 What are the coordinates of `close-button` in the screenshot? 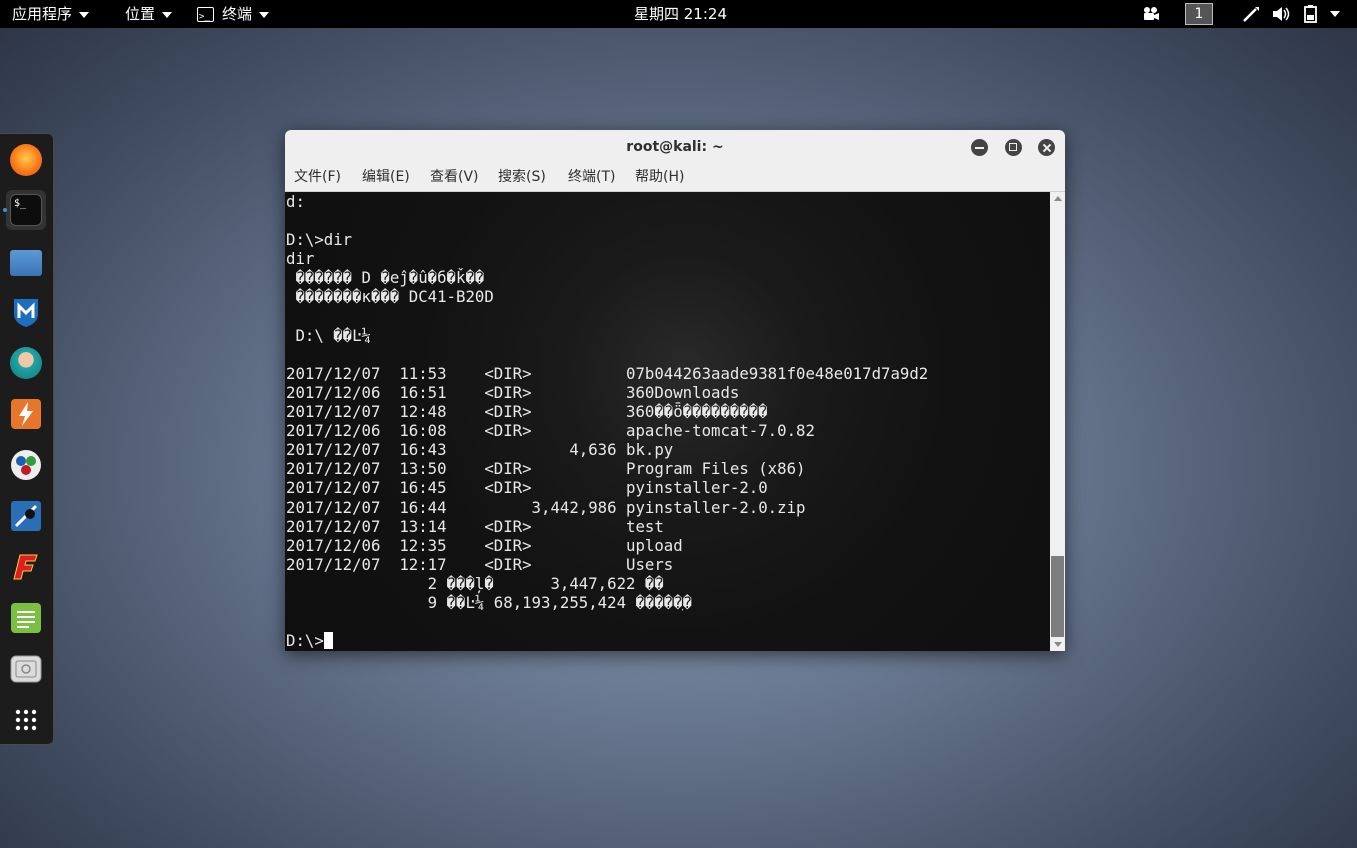 It's located at (1046, 147).